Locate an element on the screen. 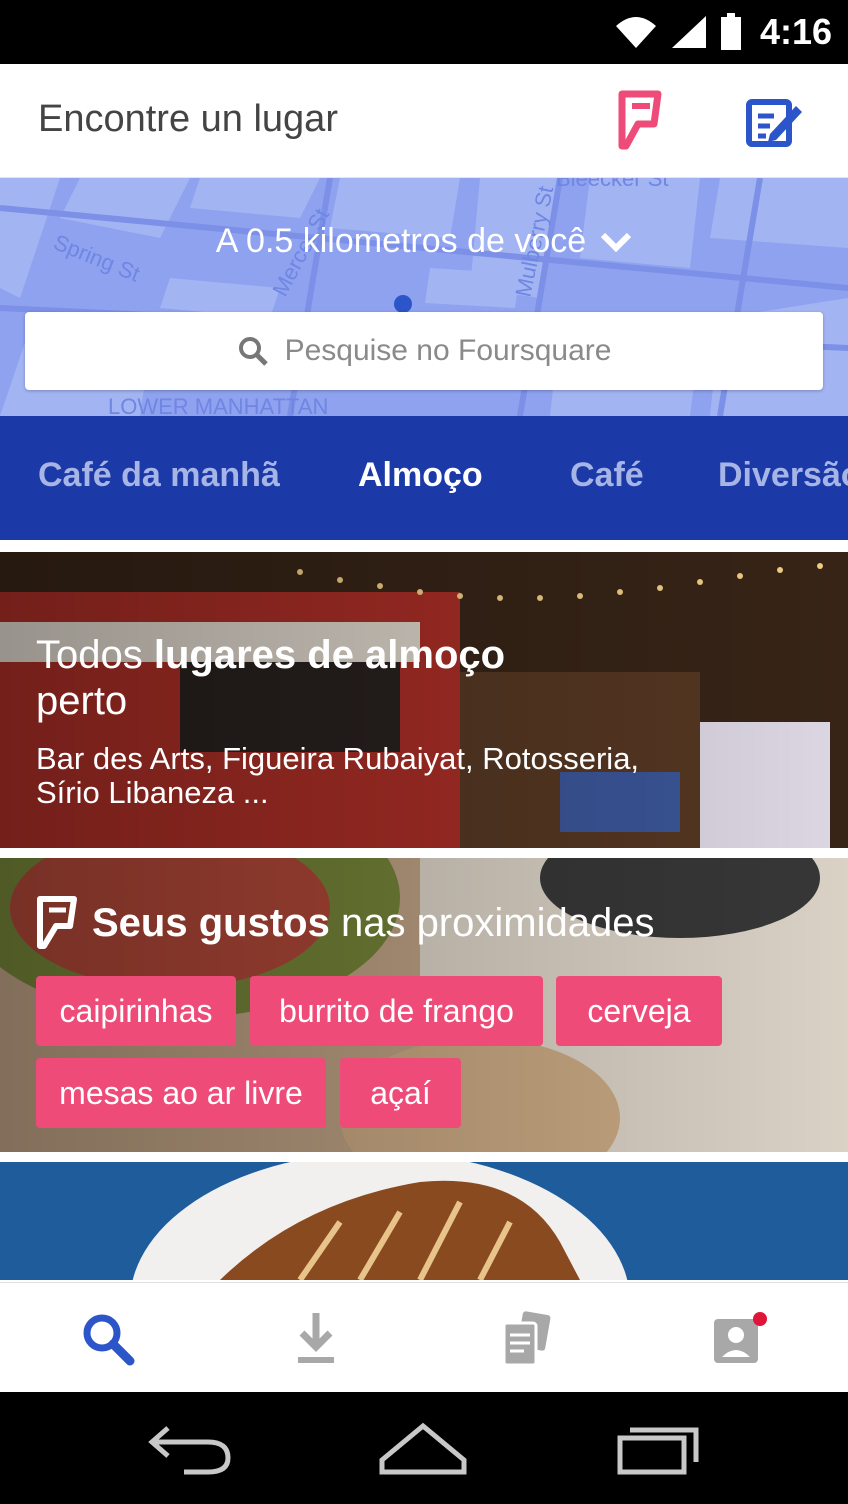 The width and height of the screenshot is (848, 1504). search-input: Pesquise no Foursquare is located at coordinates (424, 351).